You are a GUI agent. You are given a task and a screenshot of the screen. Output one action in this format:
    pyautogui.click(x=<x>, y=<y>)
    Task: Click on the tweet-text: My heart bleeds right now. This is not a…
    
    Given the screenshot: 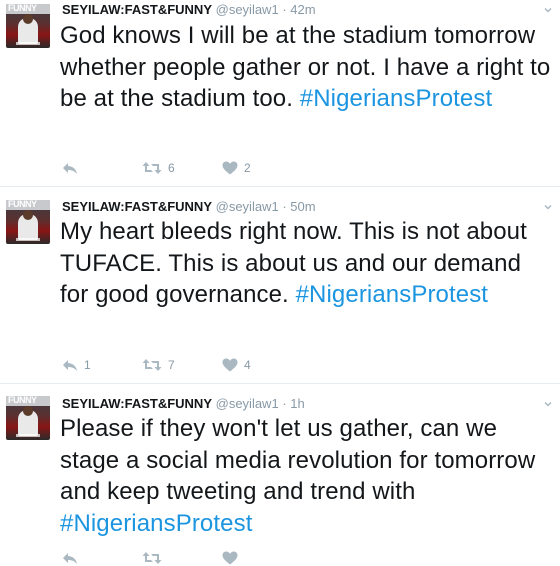 What is the action you would take?
    pyautogui.click(x=307, y=263)
    